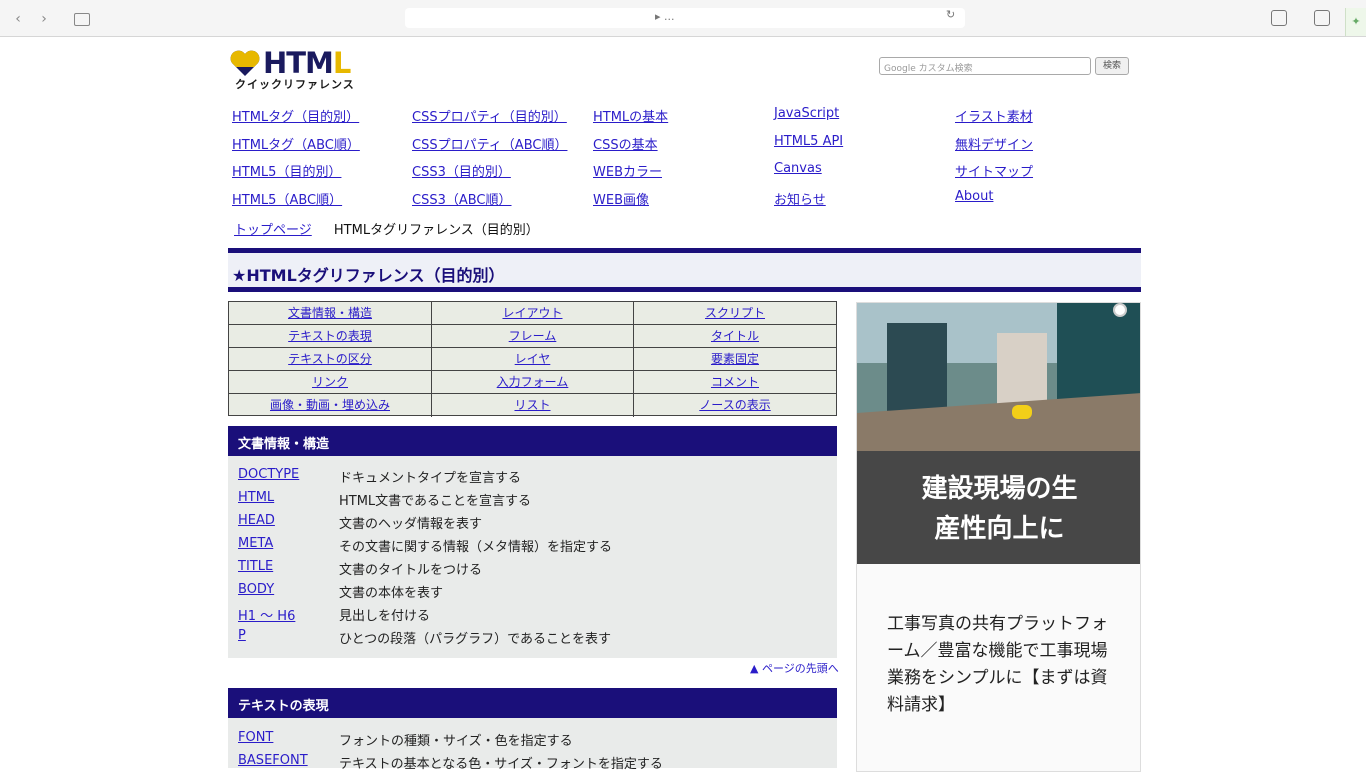 The height and width of the screenshot is (775, 1366). I want to click on address-bar, so click(685, 18).